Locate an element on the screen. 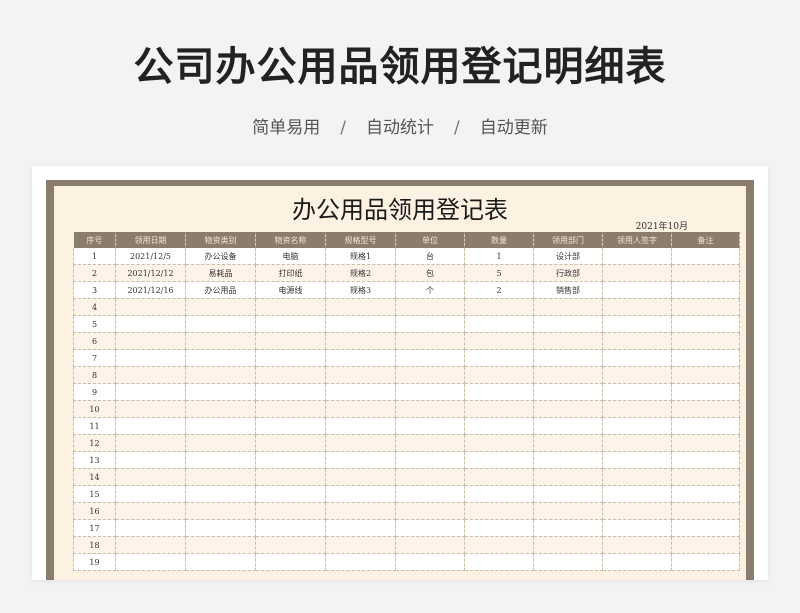 The width and height of the screenshot is (800, 613). table-cell: 易耗品 is located at coordinates (220, 273).